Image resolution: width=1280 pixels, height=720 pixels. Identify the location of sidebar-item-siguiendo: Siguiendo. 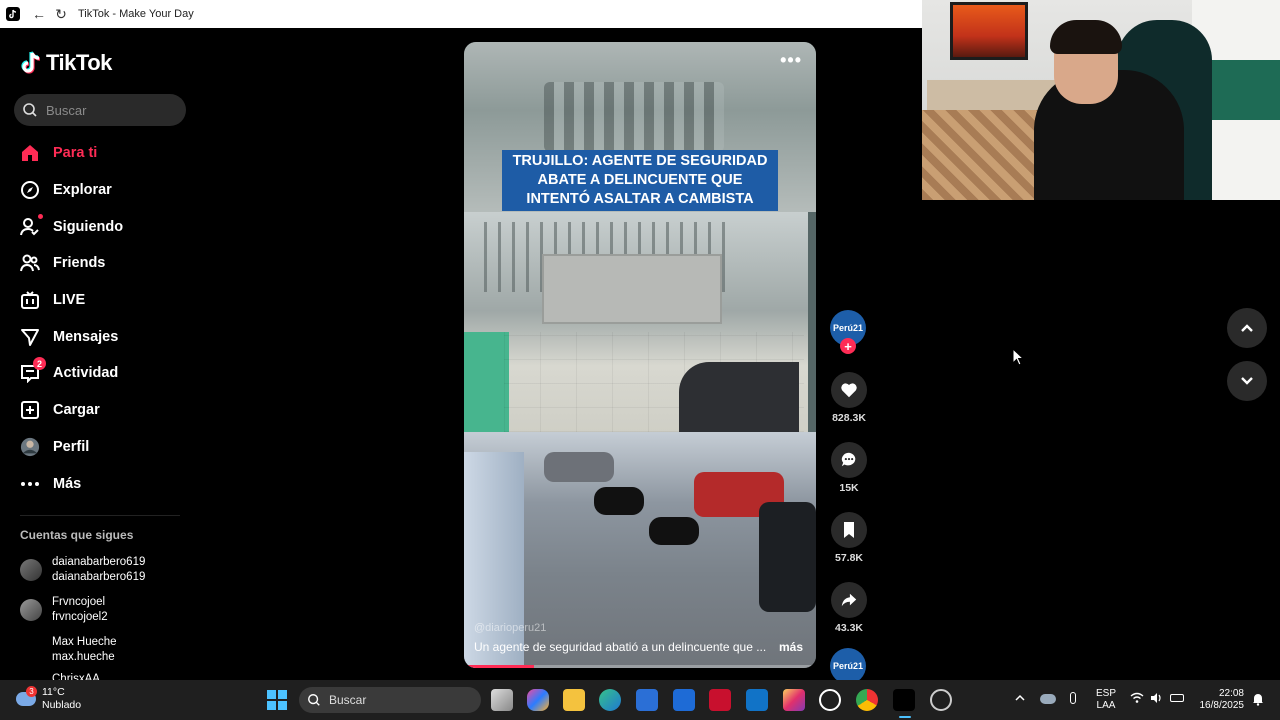
(100, 226).